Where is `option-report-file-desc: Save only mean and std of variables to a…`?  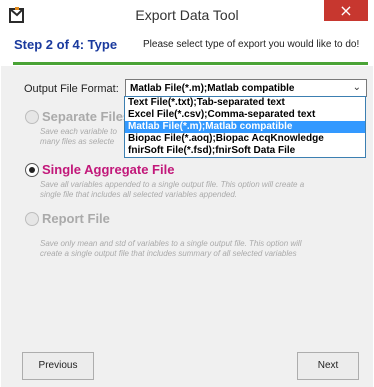
option-report-file-desc: Save only mean and std of variables to a… is located at coordinates (171, 248).